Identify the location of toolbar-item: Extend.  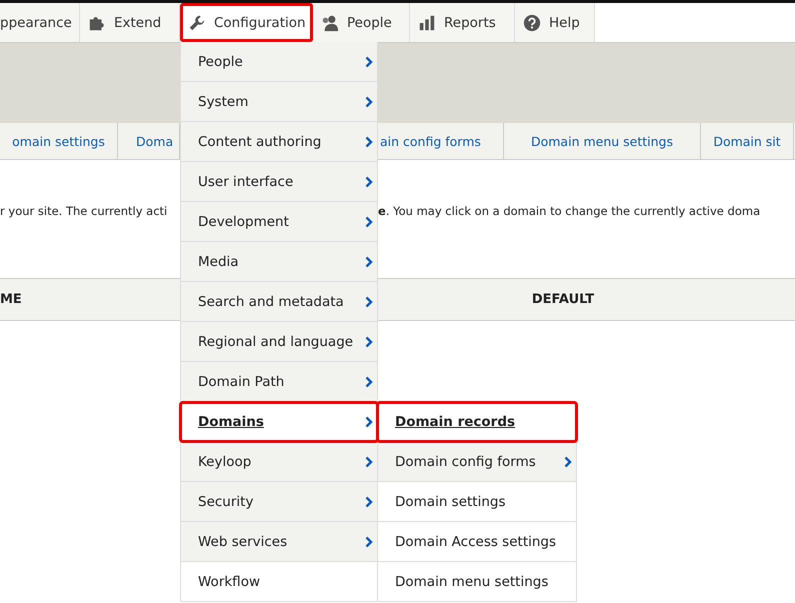
(130, 22).